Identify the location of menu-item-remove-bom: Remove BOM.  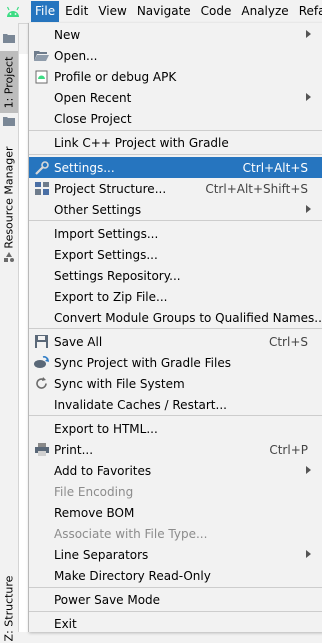
(175, 512).